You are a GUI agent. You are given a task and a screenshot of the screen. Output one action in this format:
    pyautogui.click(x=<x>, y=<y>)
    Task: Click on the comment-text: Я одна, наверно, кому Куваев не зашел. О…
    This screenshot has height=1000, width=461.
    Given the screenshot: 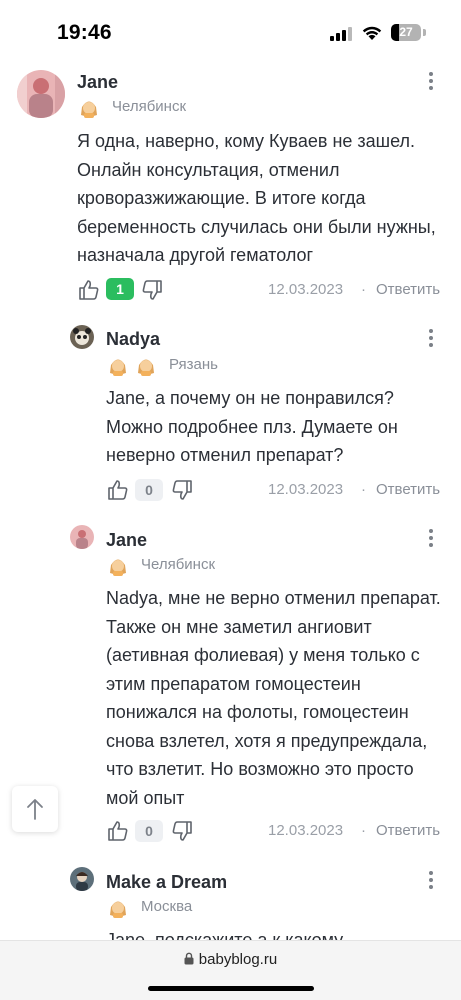 What is the action you would take?
    pyautogui.click(x=256, y=198)
    